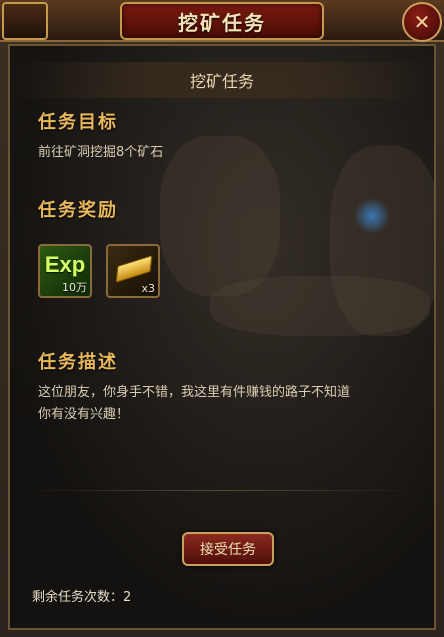 The width and height of the screenshot is (444, 637). I want to click on title-corner-ornament, so click(25, 21).